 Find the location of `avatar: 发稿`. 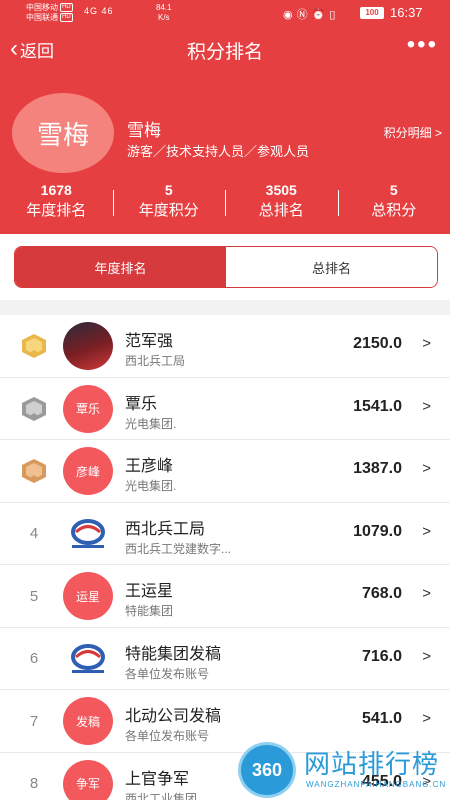

avatar: 发稿 is located at coordinates (88, 721).